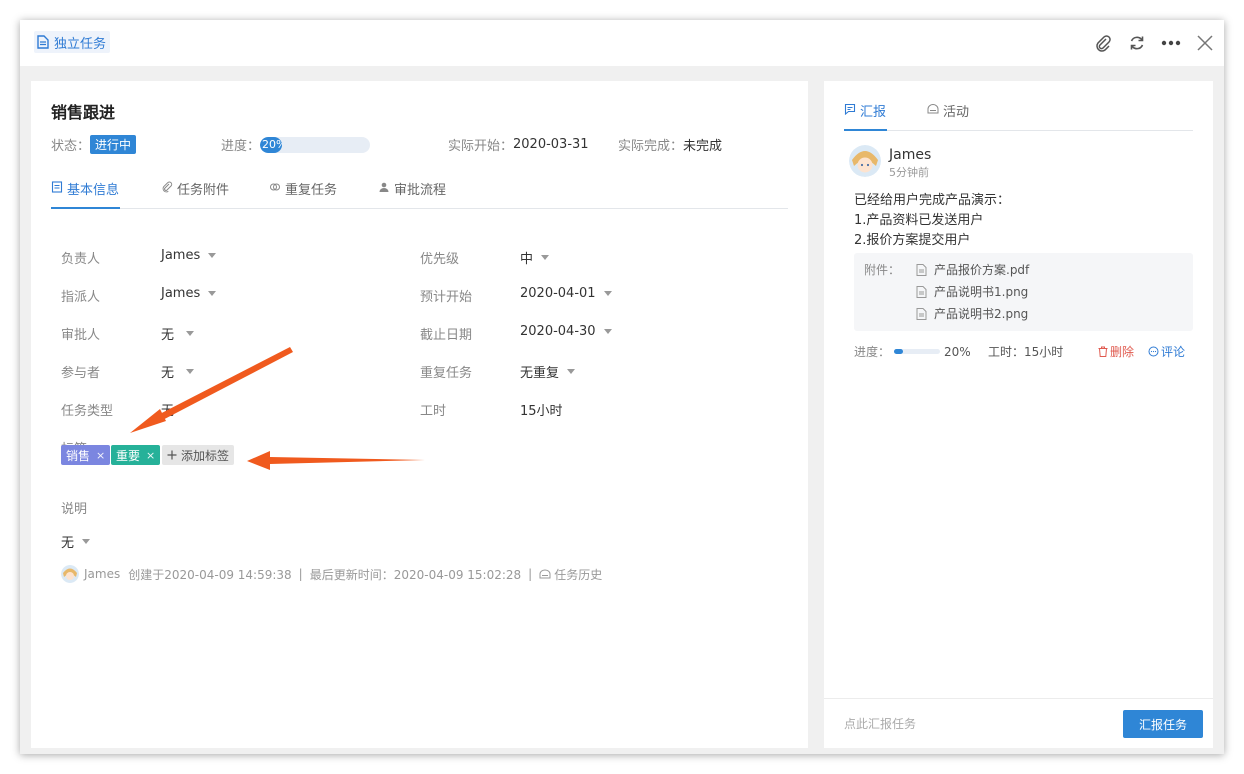 The height and width of the screenshot is (774, 1244). What do you see at coordinates (1205, 43) in the screenshot?
I see `close-icon` at bounding box center [1205, 43].